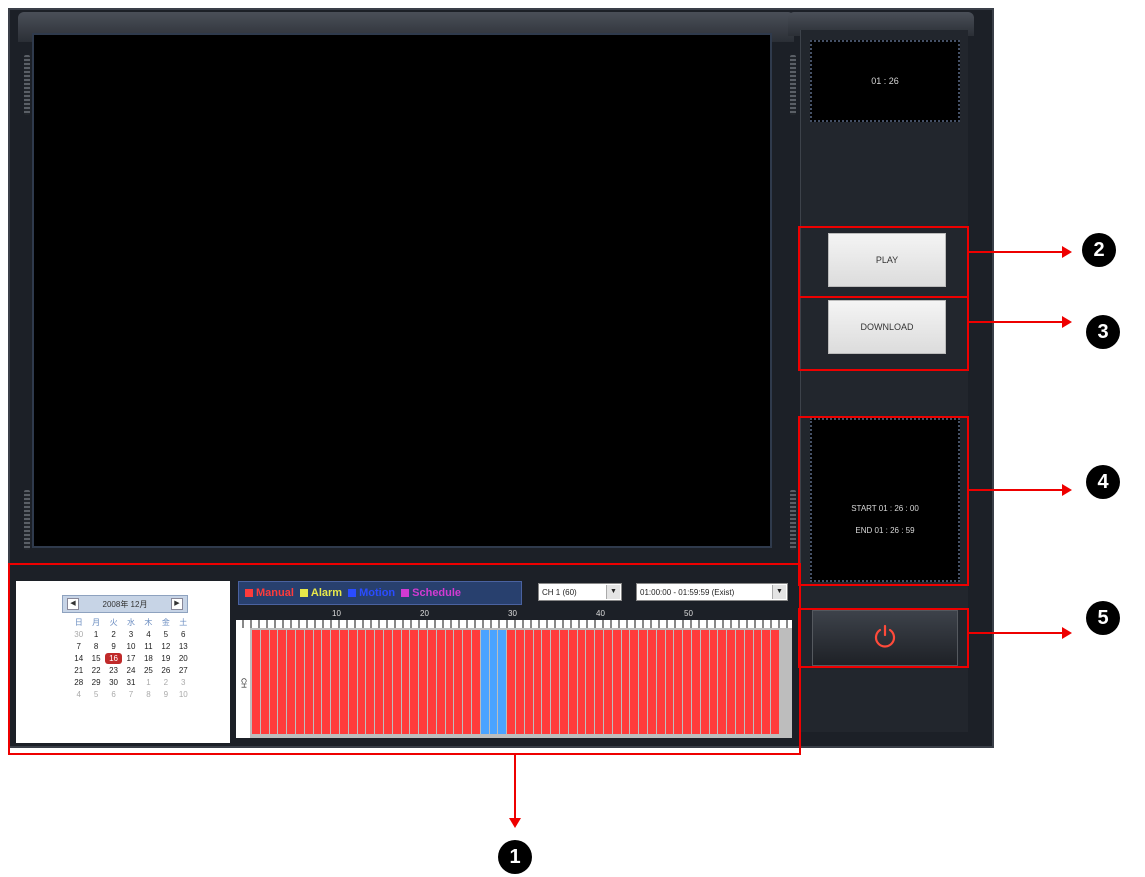  What do you see at coordinates (1099, 250) in the screenshot?
I see `annotation-number-2: 2` at bounding box center [1099, 250].